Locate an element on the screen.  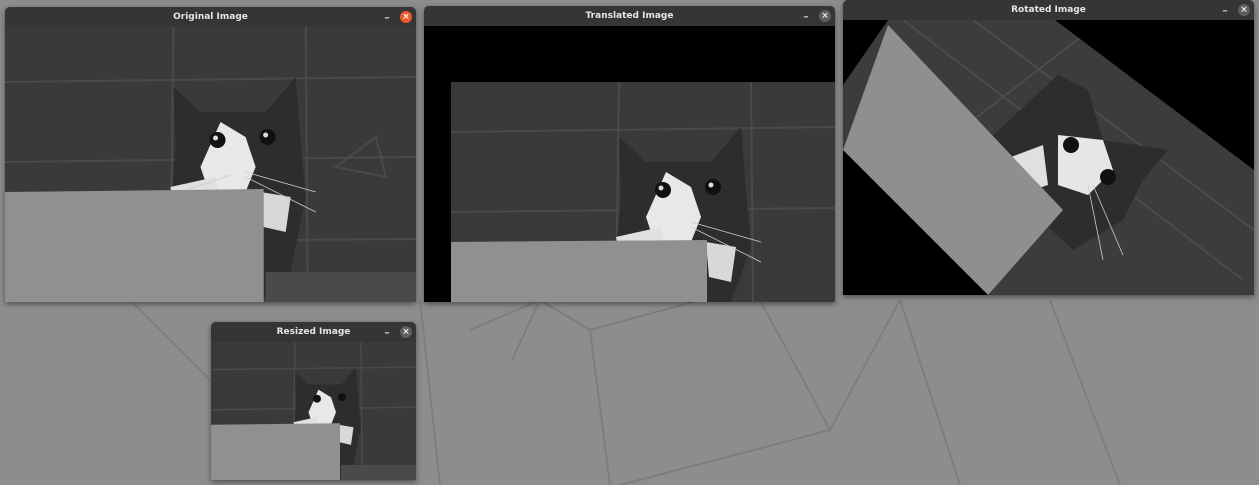
window-titlebar: Rotated Image – × is located at coordinates (1048, 10).